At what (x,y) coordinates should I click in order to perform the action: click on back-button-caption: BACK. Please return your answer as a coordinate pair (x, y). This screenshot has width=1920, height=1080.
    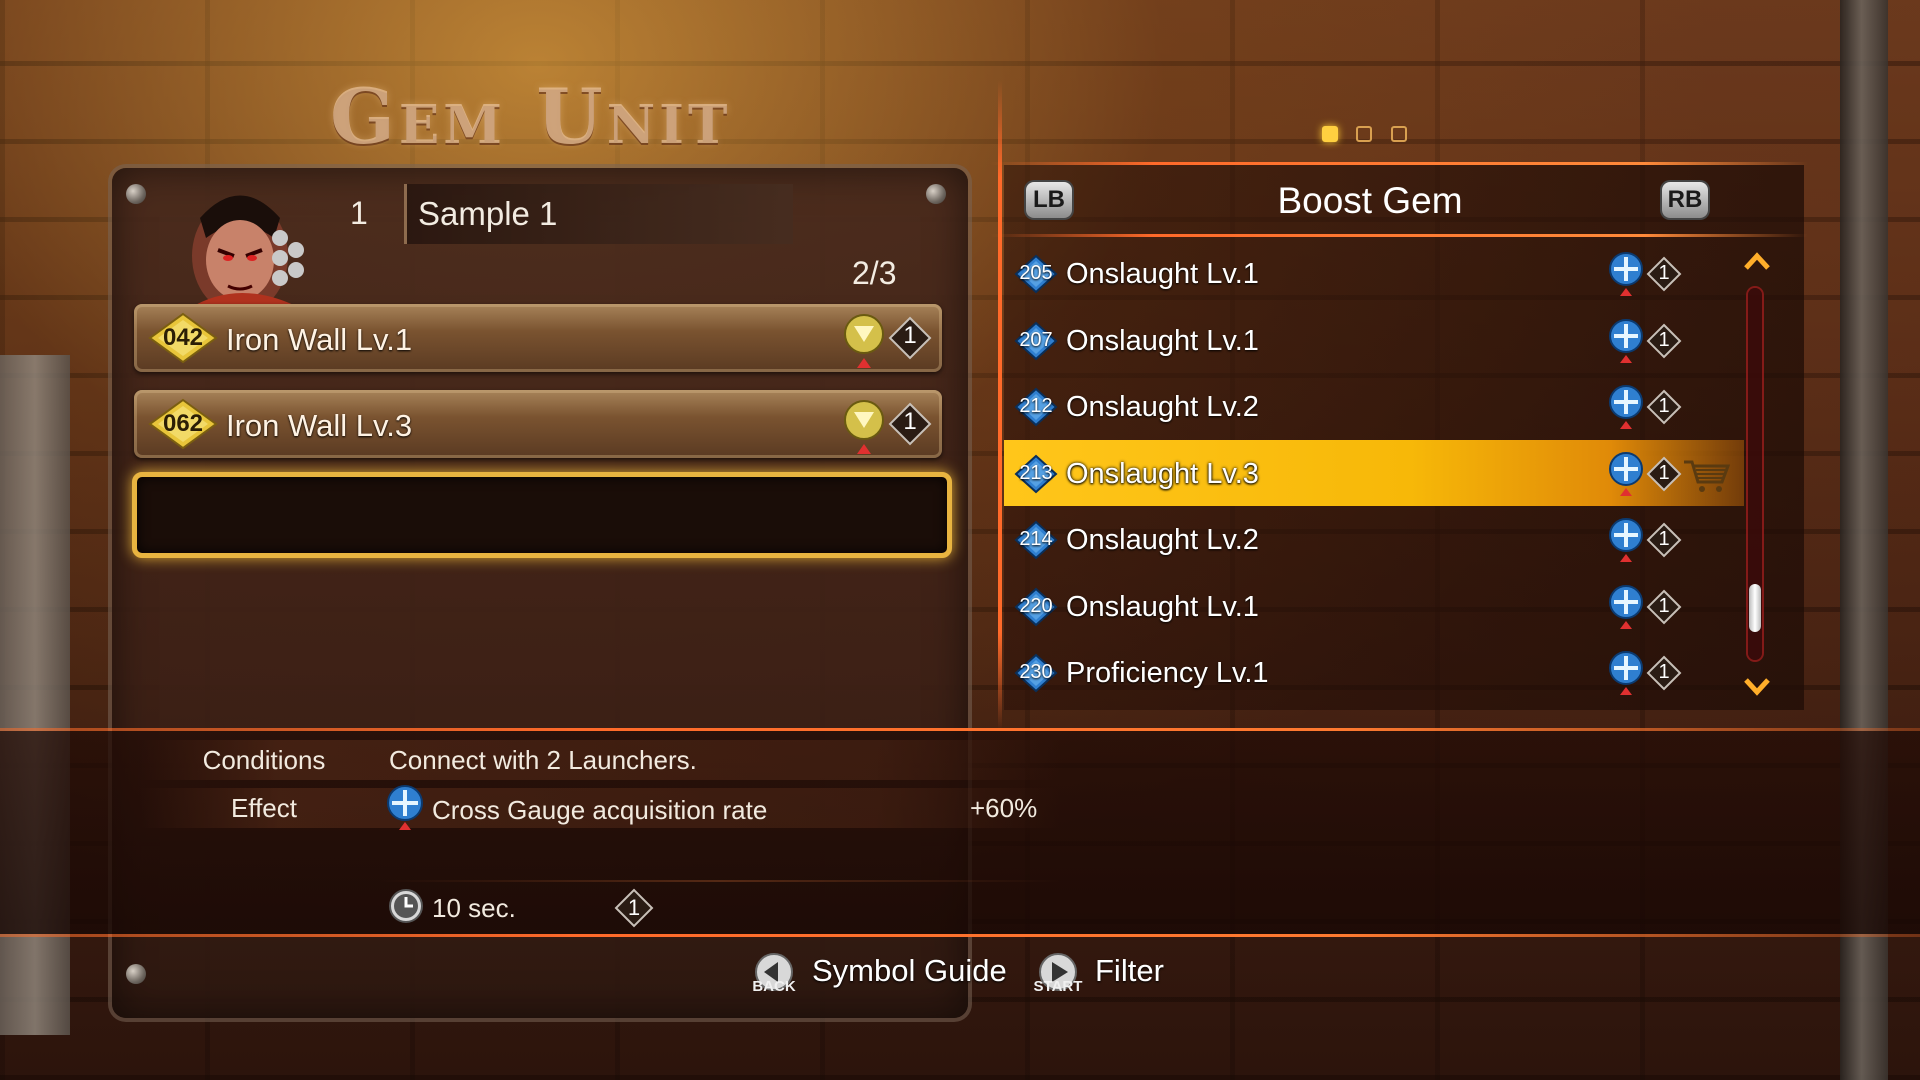
    Looking at the image, I should click on (774, 986).